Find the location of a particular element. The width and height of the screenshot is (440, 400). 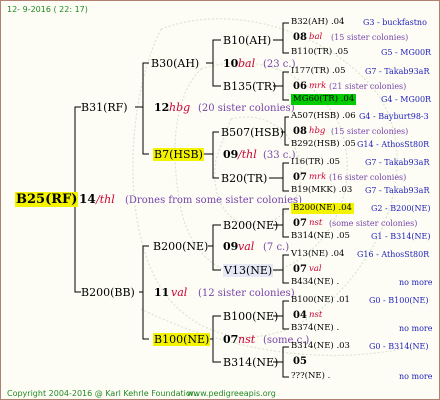

gen2-queen: B30(AH) is located at coordinates (175, 63).